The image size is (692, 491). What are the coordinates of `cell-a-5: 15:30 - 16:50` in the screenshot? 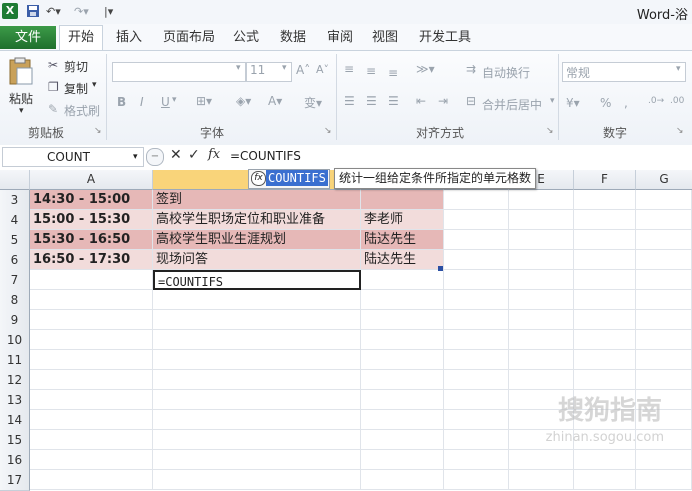 It's located at (91, 240).